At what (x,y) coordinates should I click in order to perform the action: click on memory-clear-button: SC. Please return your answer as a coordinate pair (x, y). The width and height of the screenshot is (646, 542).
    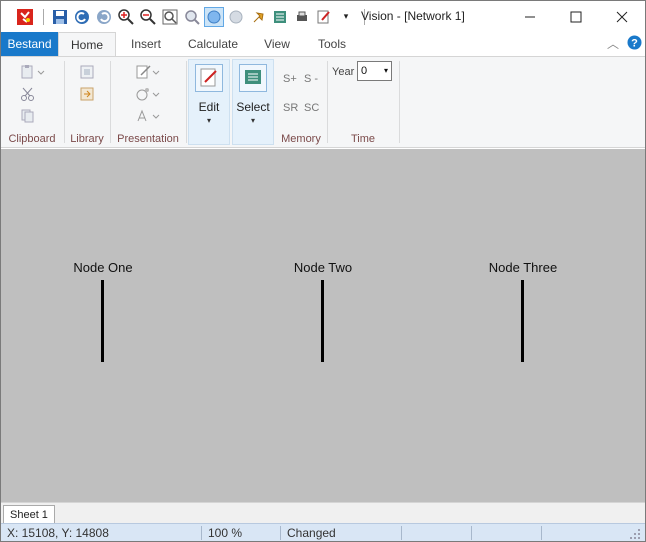
    Looking at the image, I should click on (311, 108).